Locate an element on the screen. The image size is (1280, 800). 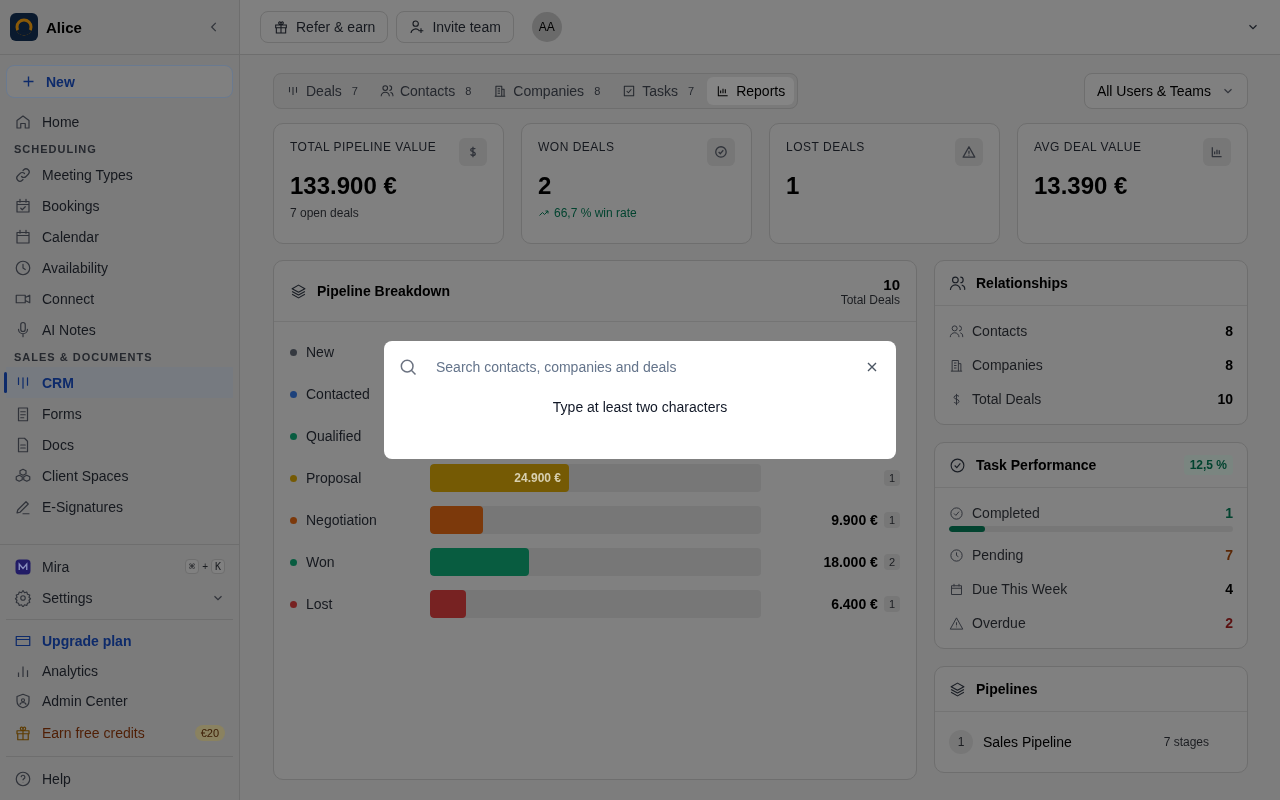
sidebar-item: Home is located at coordinates (119, 121).